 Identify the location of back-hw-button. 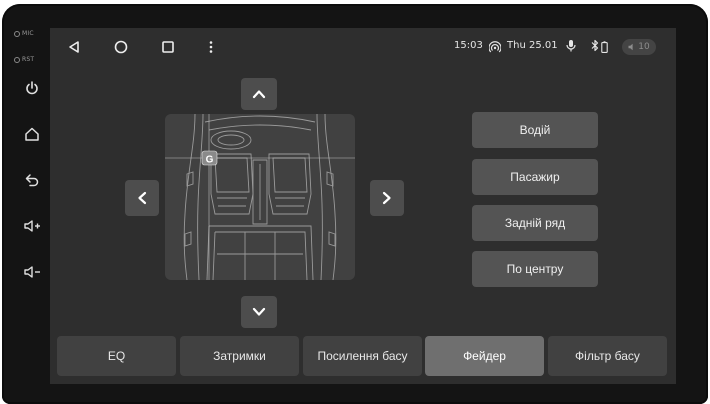
(32, 180).